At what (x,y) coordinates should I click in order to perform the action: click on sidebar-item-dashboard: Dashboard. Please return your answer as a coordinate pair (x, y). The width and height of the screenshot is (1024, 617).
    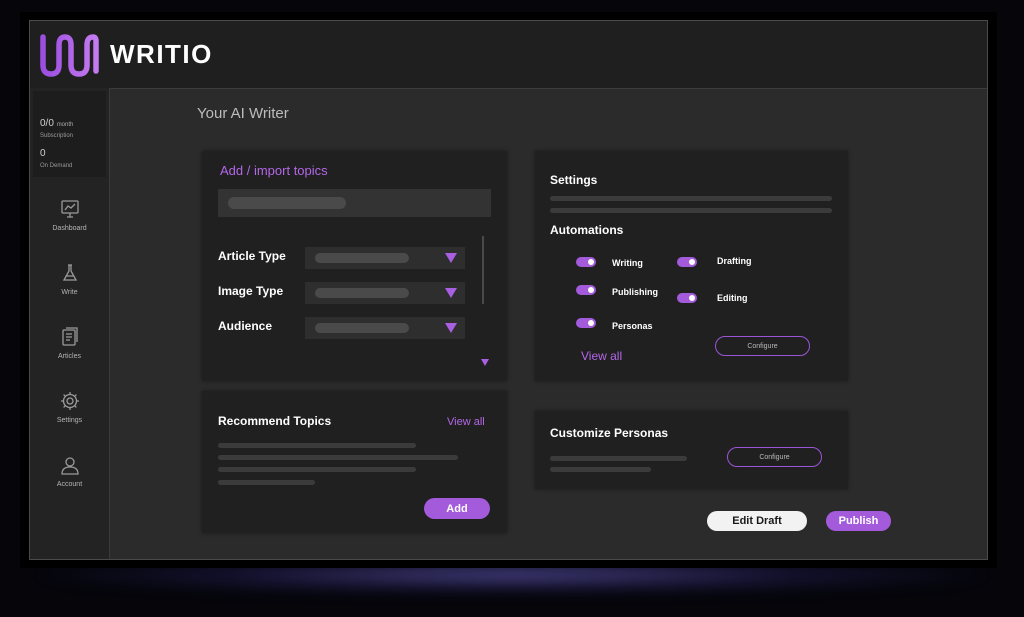
    Looking at the image, I should click on (69, 224).